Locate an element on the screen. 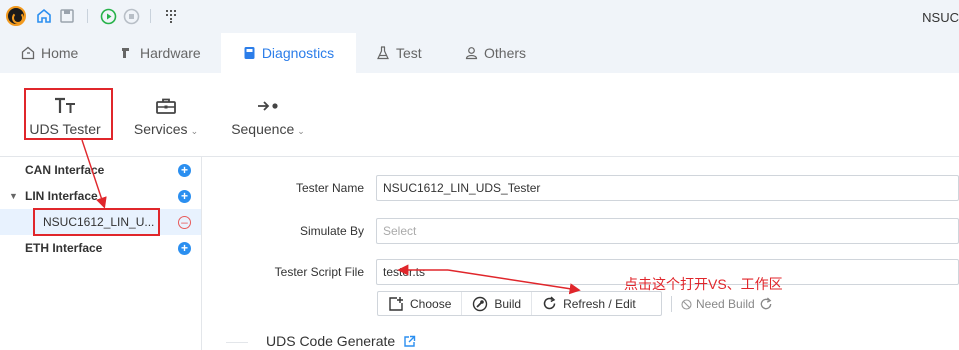 Image resolution: width=959 pixels, height=350 pixels. services-label: Services is located at coordinates (160, 129).